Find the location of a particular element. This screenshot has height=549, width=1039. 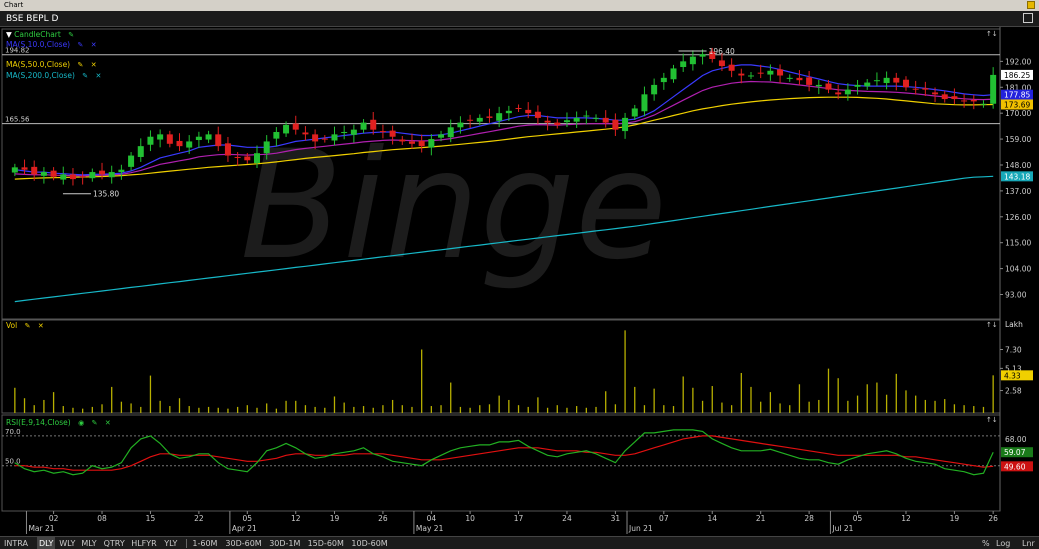

scale-percent: % is located at coordinates (986, 543).